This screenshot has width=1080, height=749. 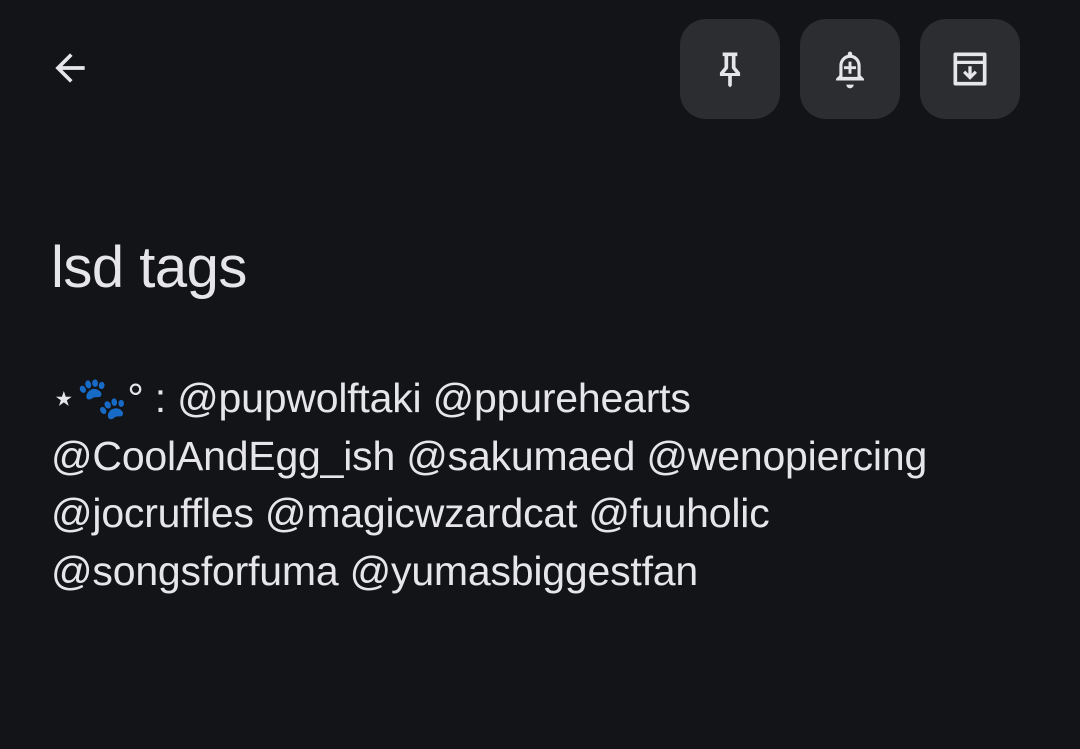 I want to click on back-button, so click(x=70, y=68).